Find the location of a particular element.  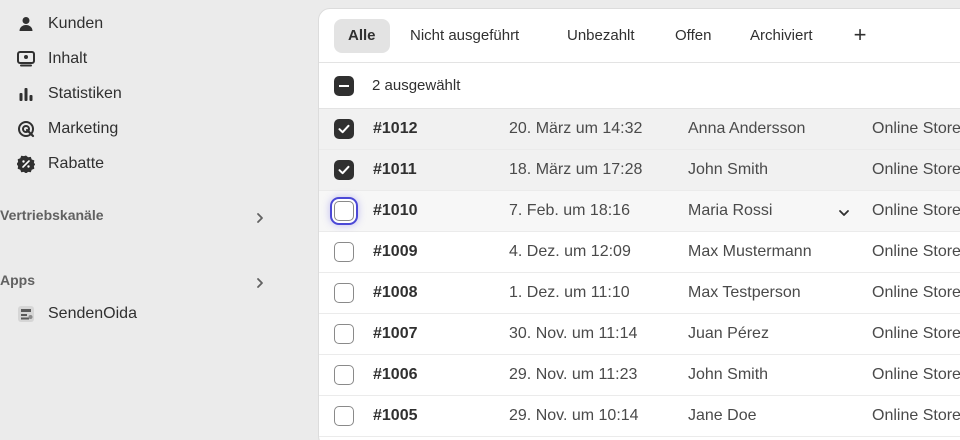

sidebar-item-sendenoida: SendenOida is located at coordinates (140, 314).